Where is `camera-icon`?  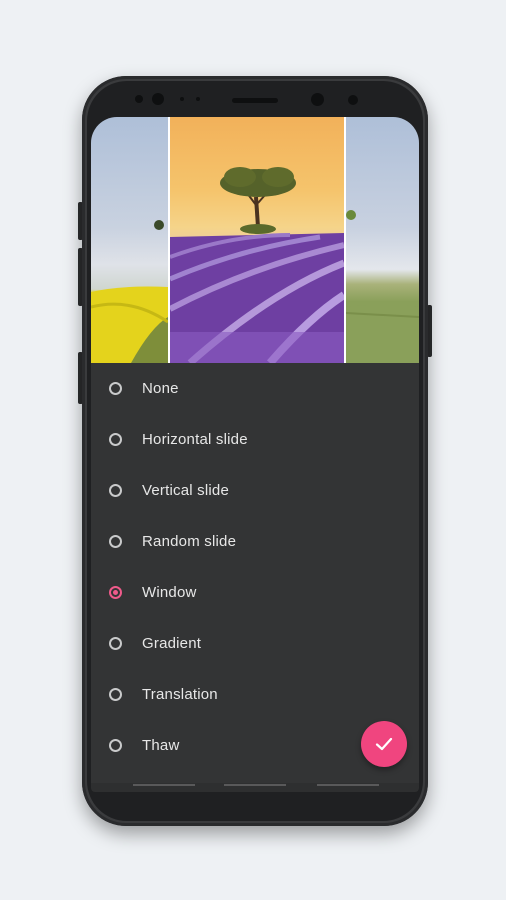 camera-icon is located at coordinates (158, 99).